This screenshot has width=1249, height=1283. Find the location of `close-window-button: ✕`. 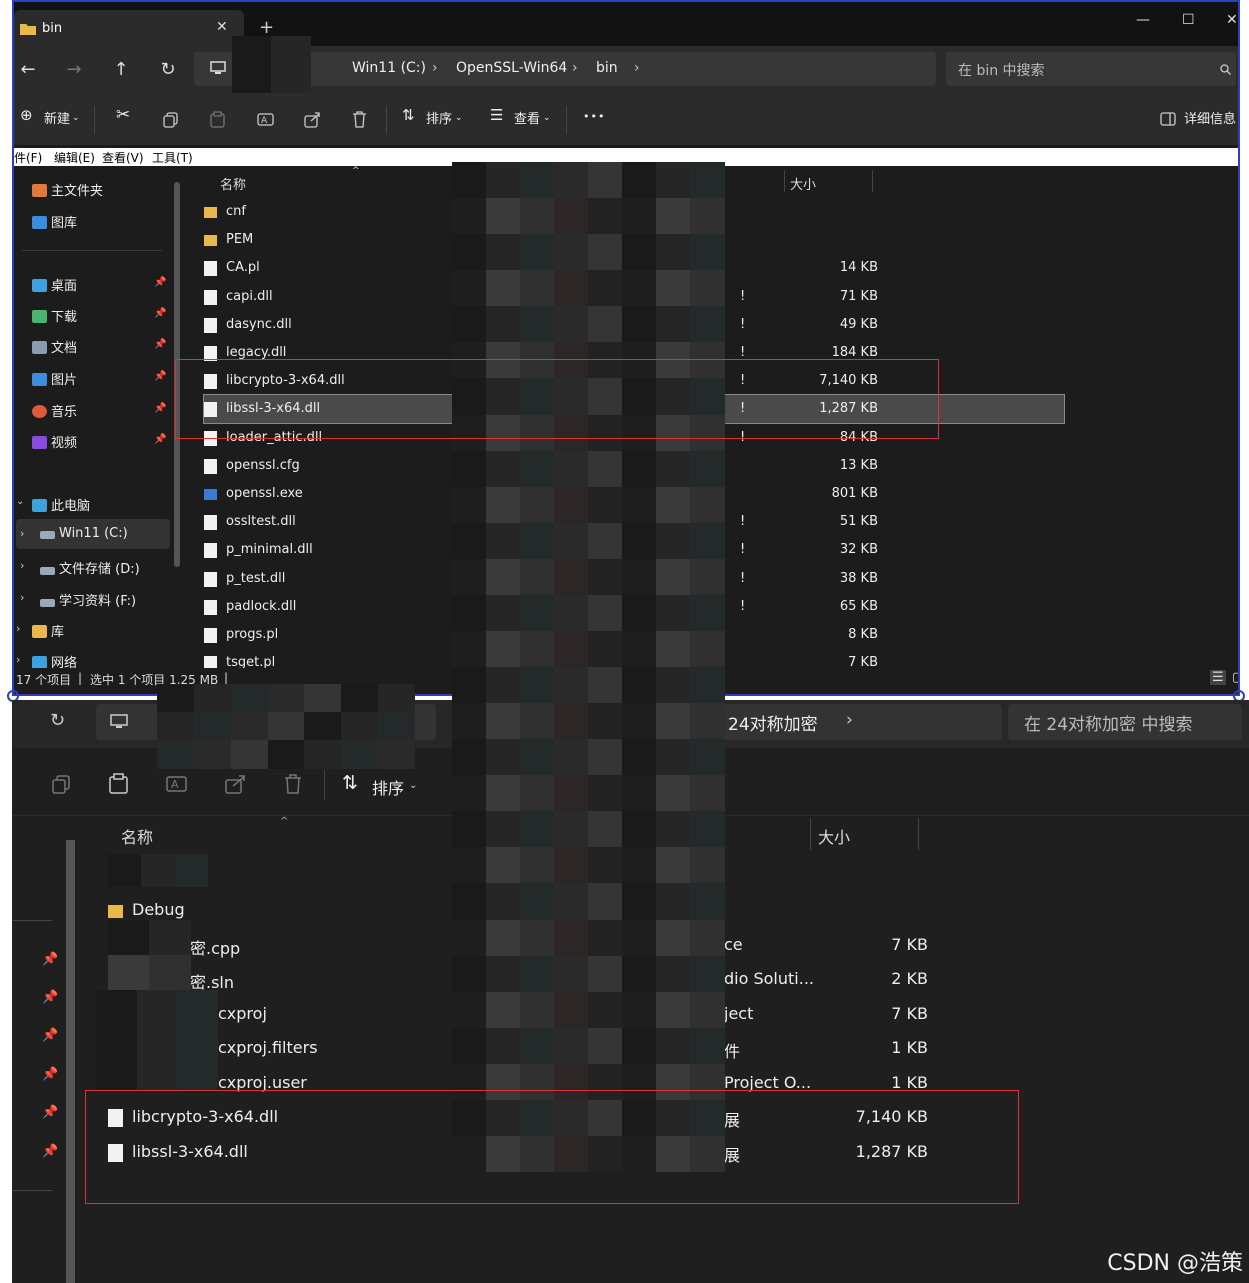

close-window-button: ✕ is located at coordinates (1232, 20).